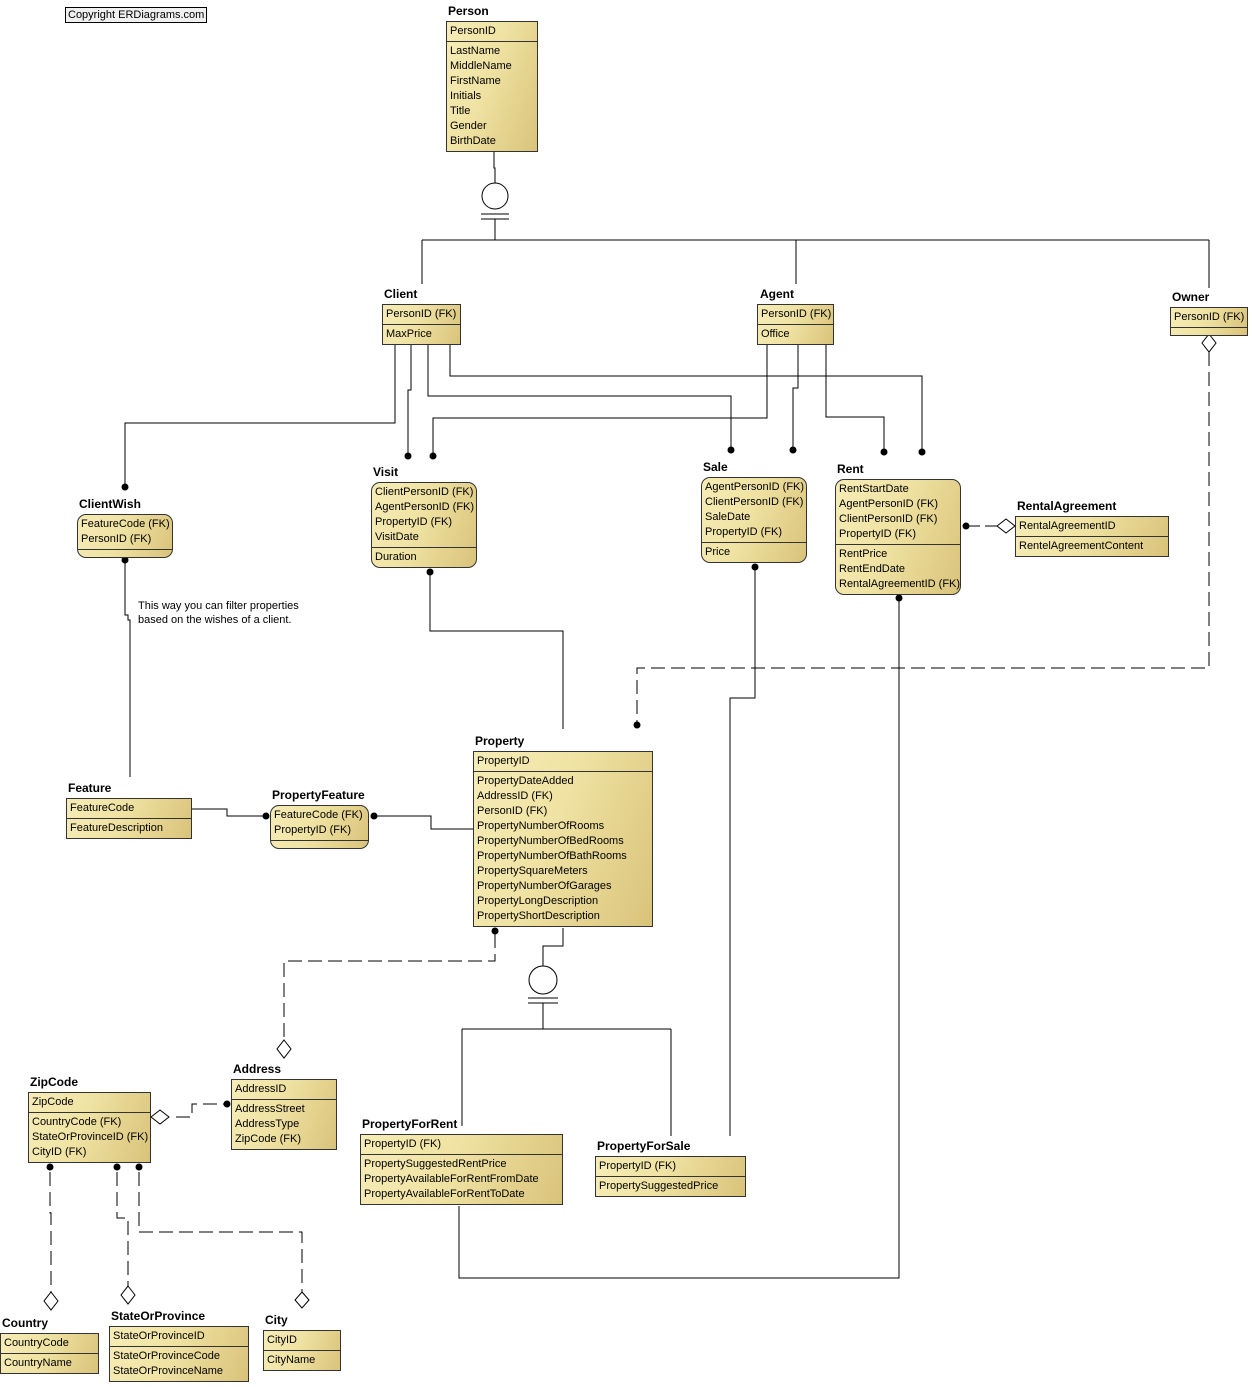 Image resolution: width=1252 pixels, height=1387 pixels. I want to click on attribute-section: CityName, so click(302, 1360).